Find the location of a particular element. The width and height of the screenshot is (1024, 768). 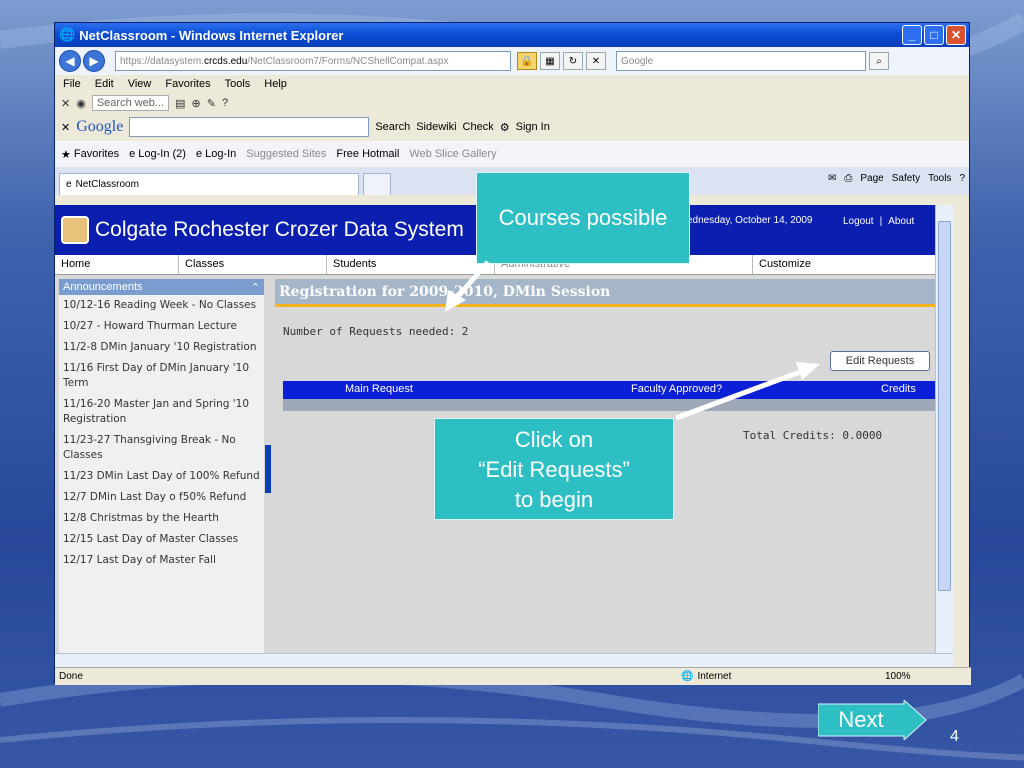

collapse-icon: ⌃ is located at coordinates (255, 287).